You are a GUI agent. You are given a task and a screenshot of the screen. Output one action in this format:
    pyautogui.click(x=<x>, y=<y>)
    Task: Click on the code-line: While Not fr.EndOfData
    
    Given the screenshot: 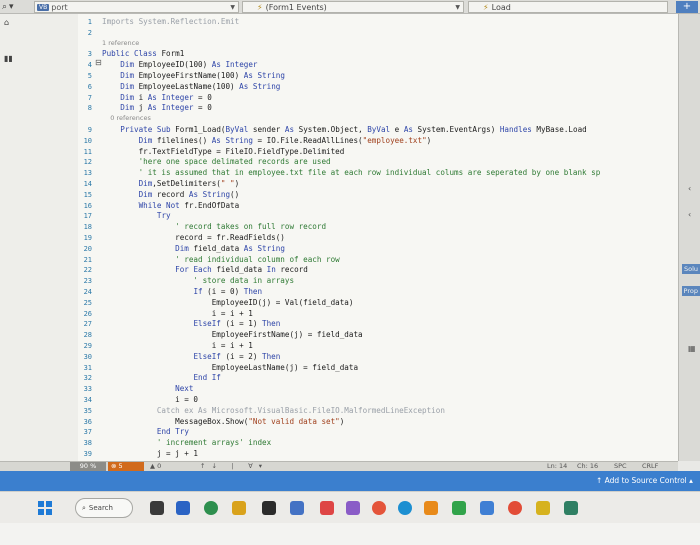 What is the action you would take?
    pyautogui.click(x=189, y=205)
    